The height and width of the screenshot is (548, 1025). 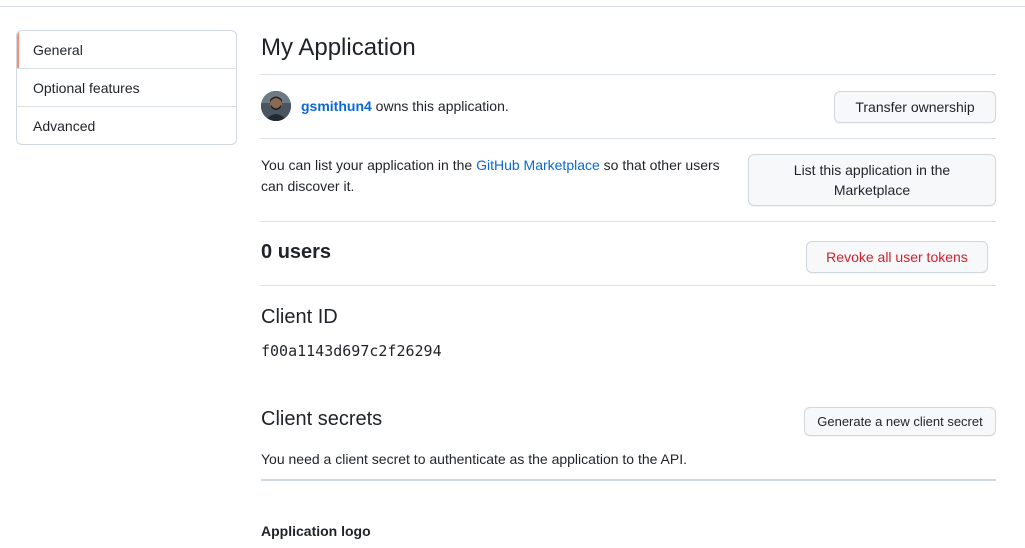 I want to click on application-logo-heading: Application logo, so click(x=316, y=531).